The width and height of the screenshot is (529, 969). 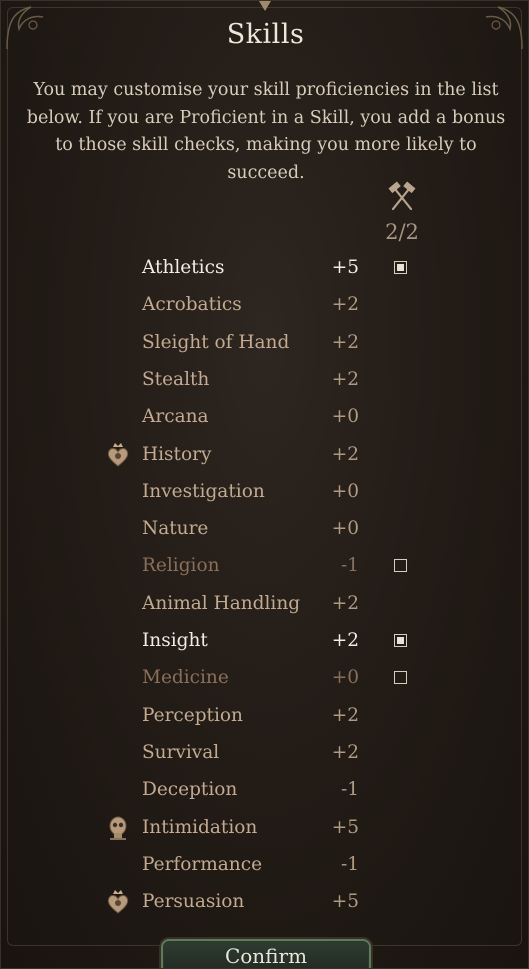 I want to click on top-ornament, so click(x=265, y=6).